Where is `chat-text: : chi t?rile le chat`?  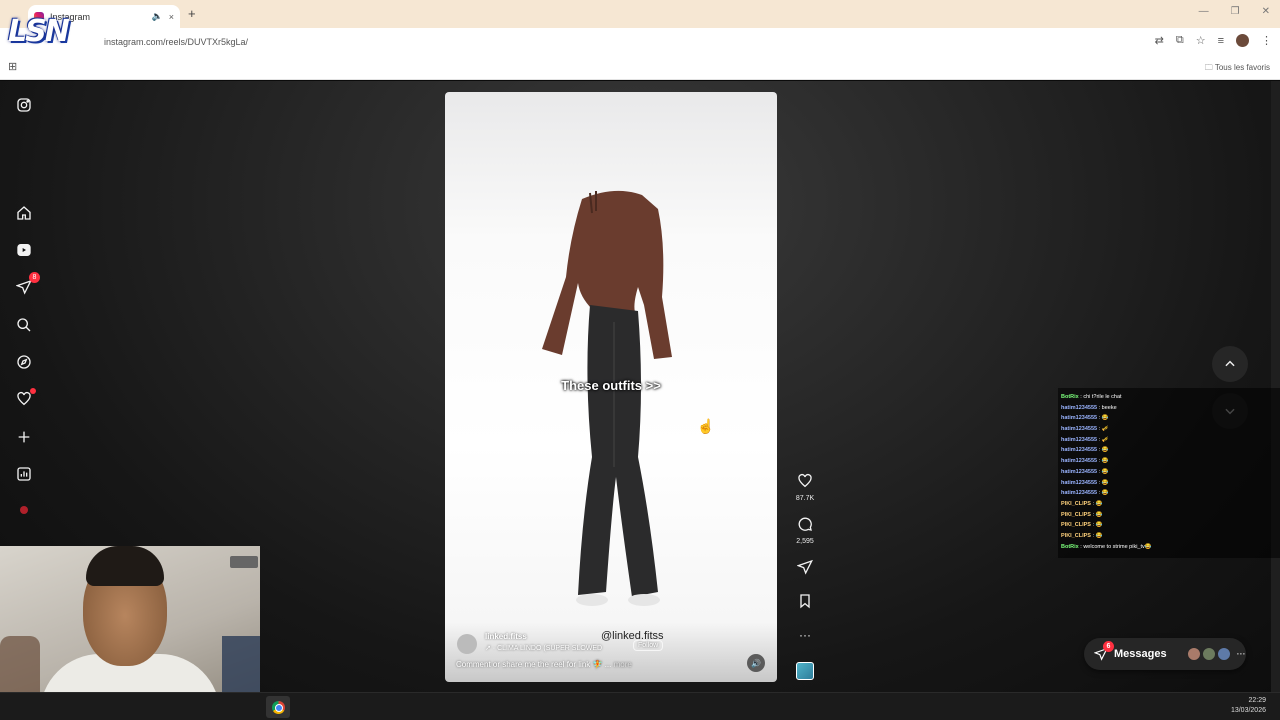 chat-text: : chi t?rile le chat is located at coordinates (1100, 397).